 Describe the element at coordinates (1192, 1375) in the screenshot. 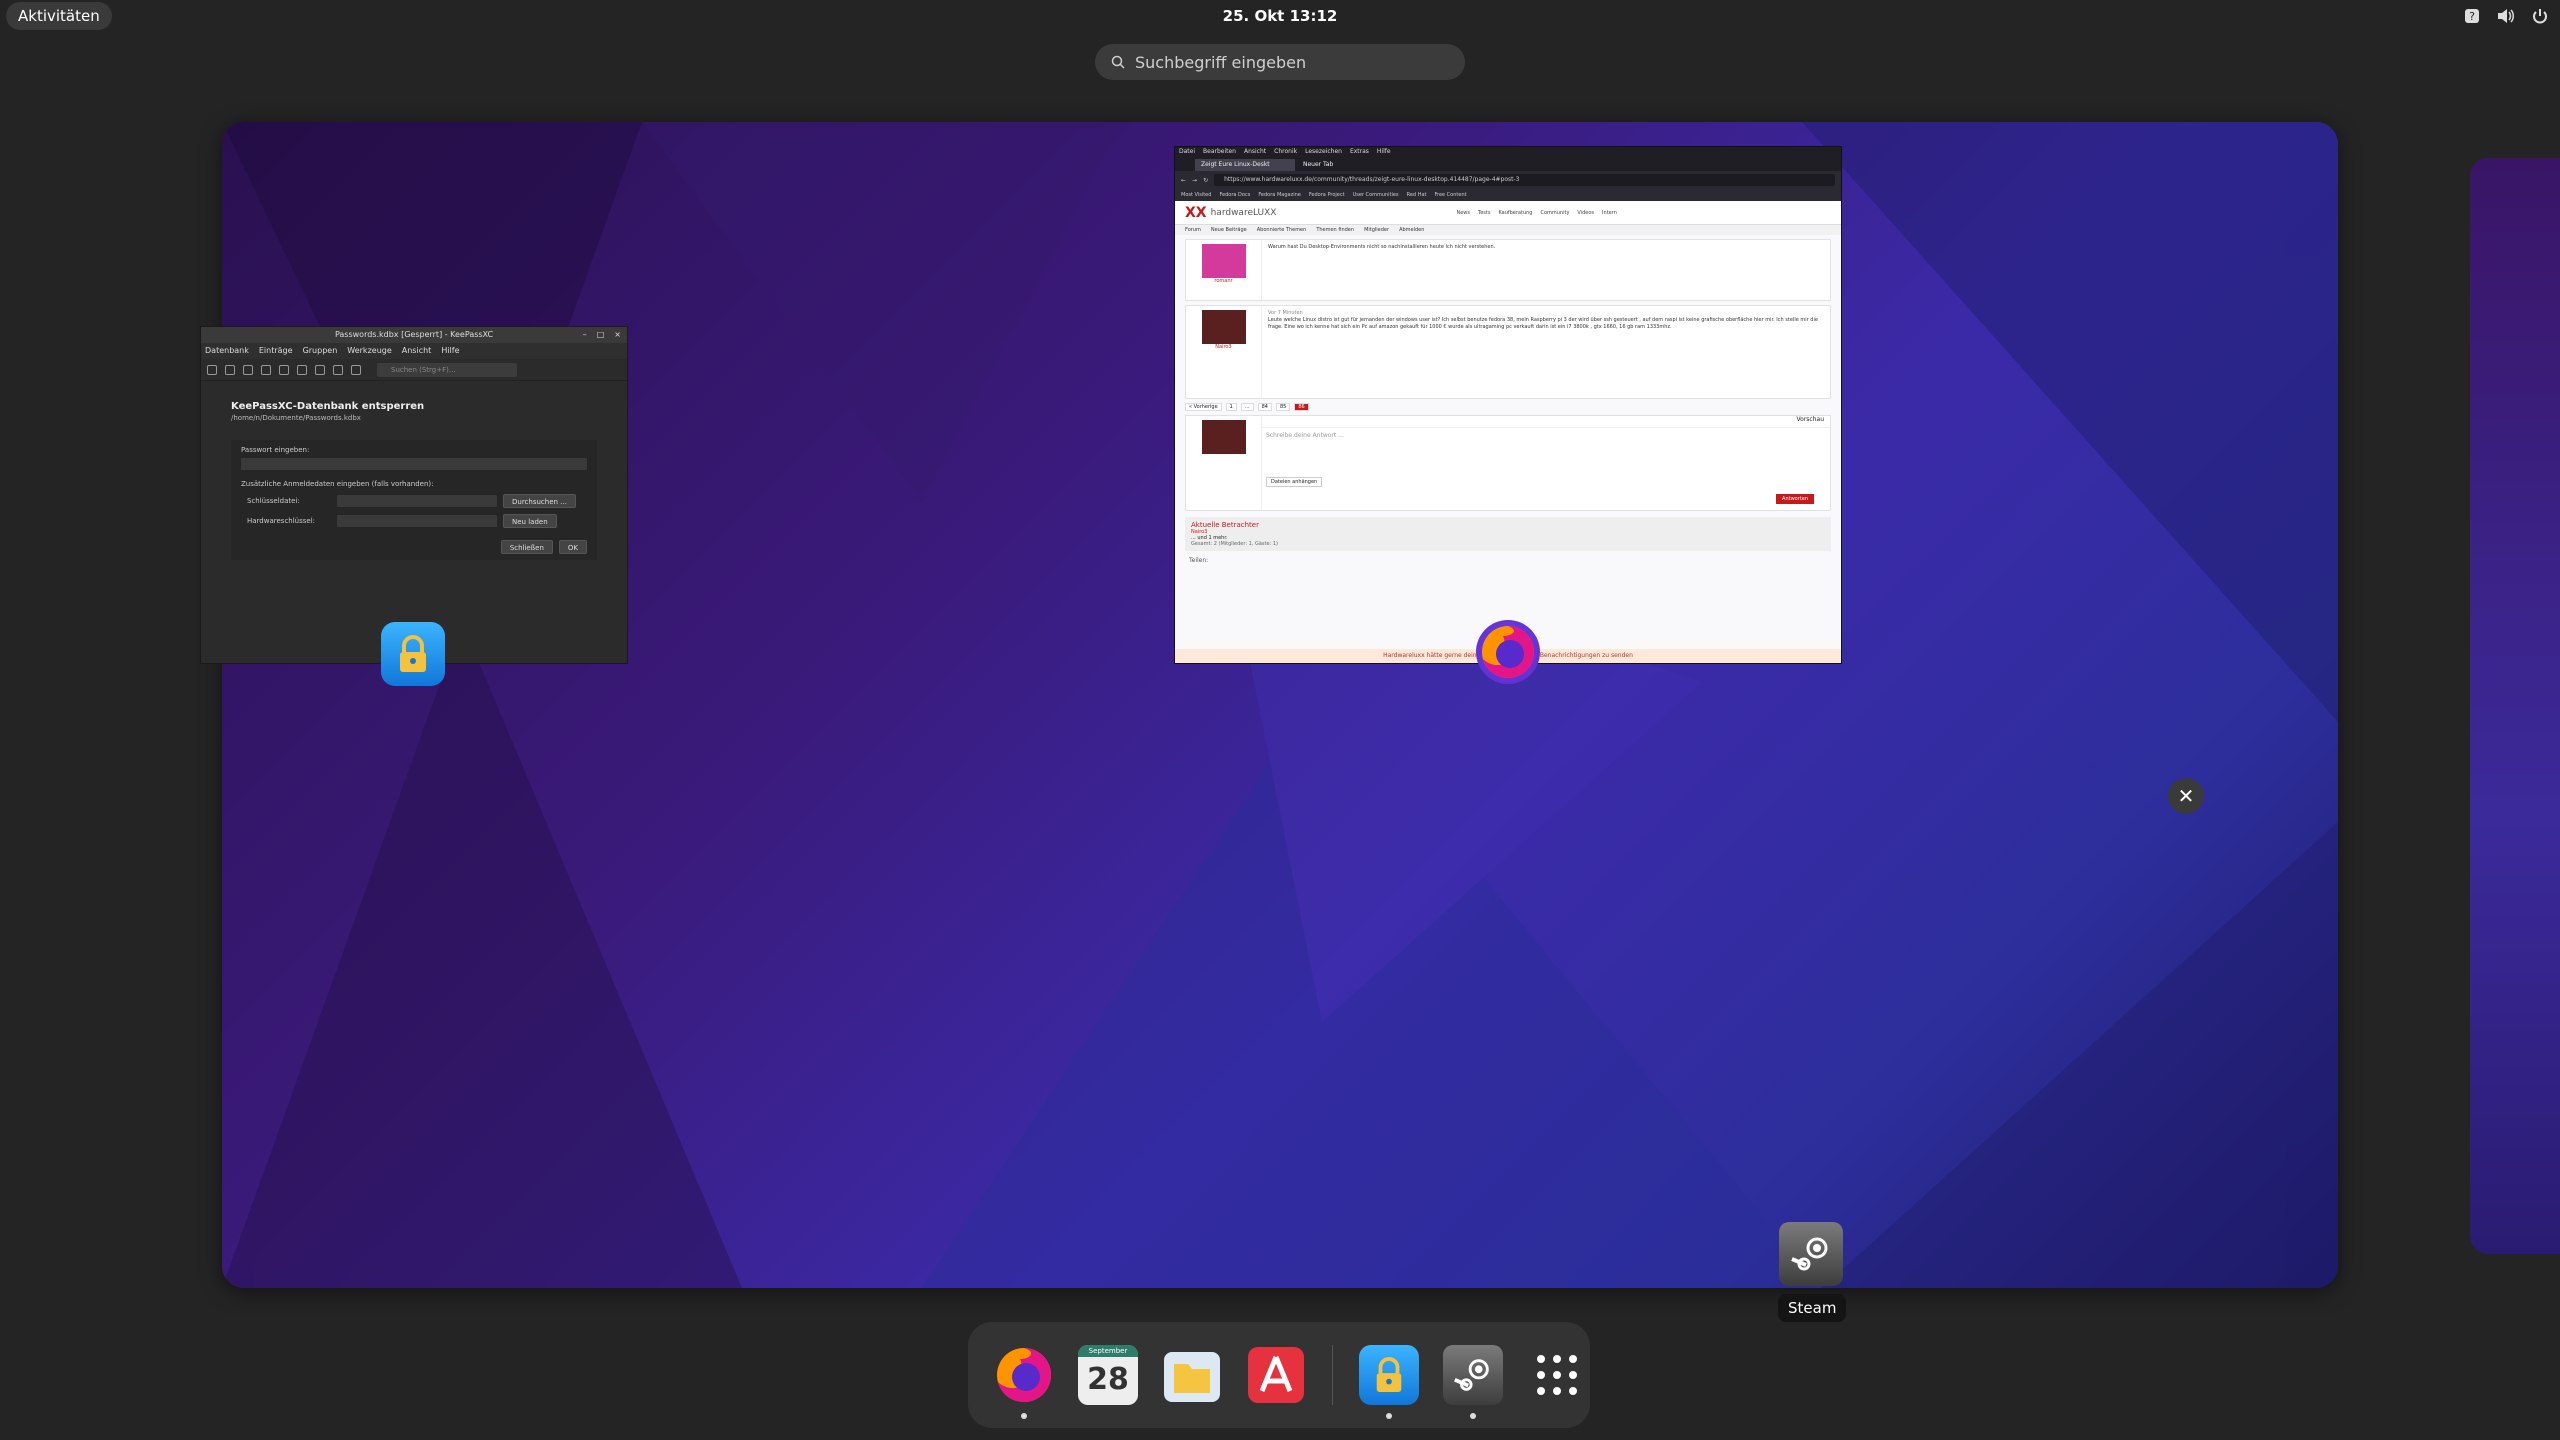

I see `dock-files` at that location.